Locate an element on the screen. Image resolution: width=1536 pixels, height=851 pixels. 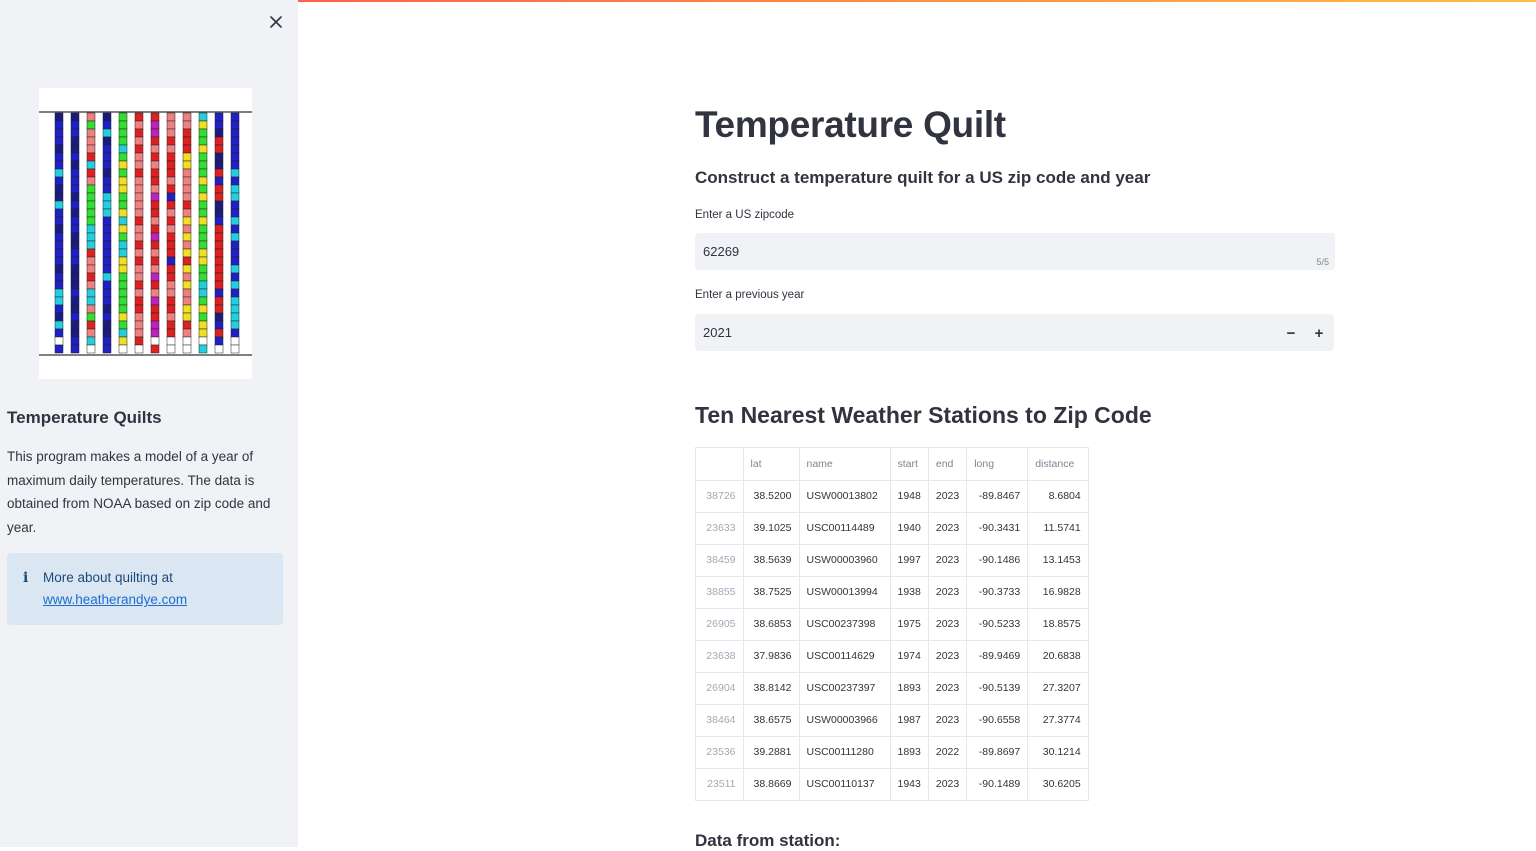
column-header-start: start is located at coordinates (909, 464).